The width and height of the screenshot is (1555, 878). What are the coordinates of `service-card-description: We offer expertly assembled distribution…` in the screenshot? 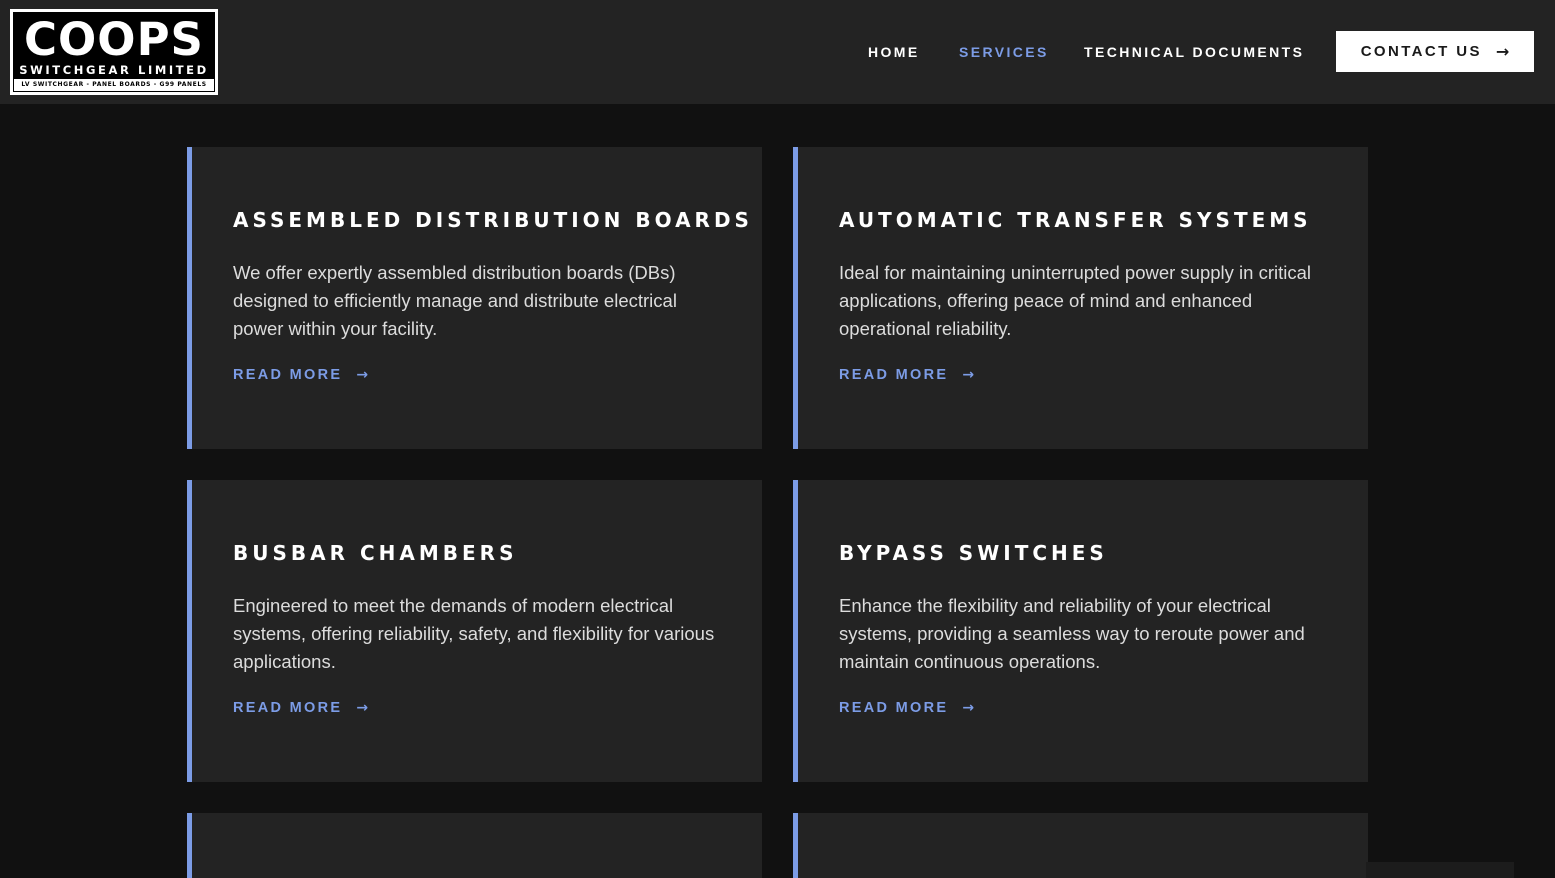 It's located at (455, 300).